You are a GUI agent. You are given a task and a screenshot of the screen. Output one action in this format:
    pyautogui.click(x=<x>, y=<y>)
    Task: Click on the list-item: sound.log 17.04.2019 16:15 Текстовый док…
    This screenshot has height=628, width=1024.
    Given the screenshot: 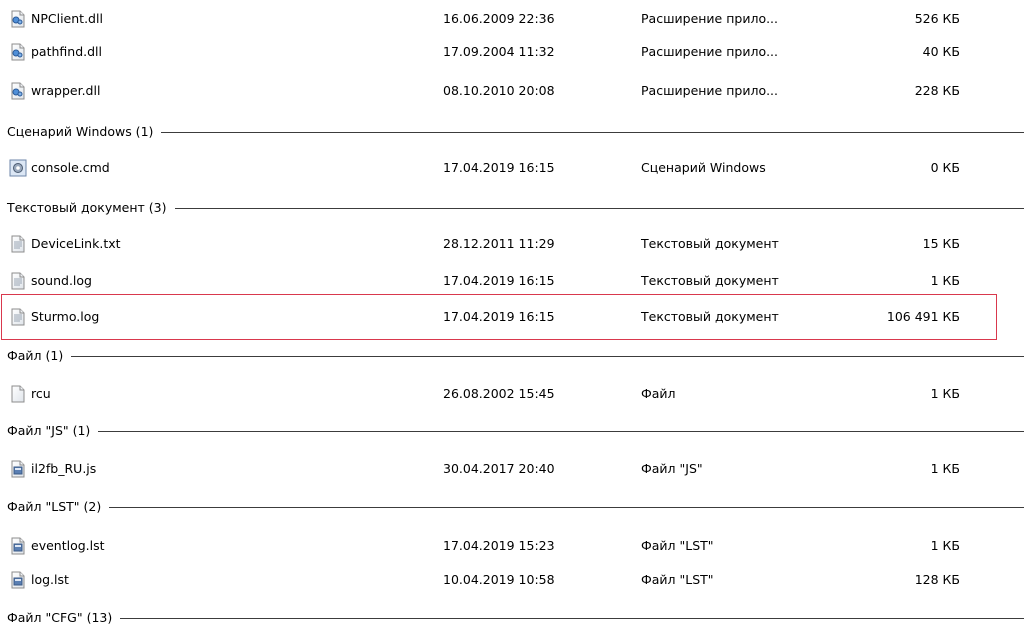 What is the action you would take?
    pyautogui.click(x=512, y=281)
    